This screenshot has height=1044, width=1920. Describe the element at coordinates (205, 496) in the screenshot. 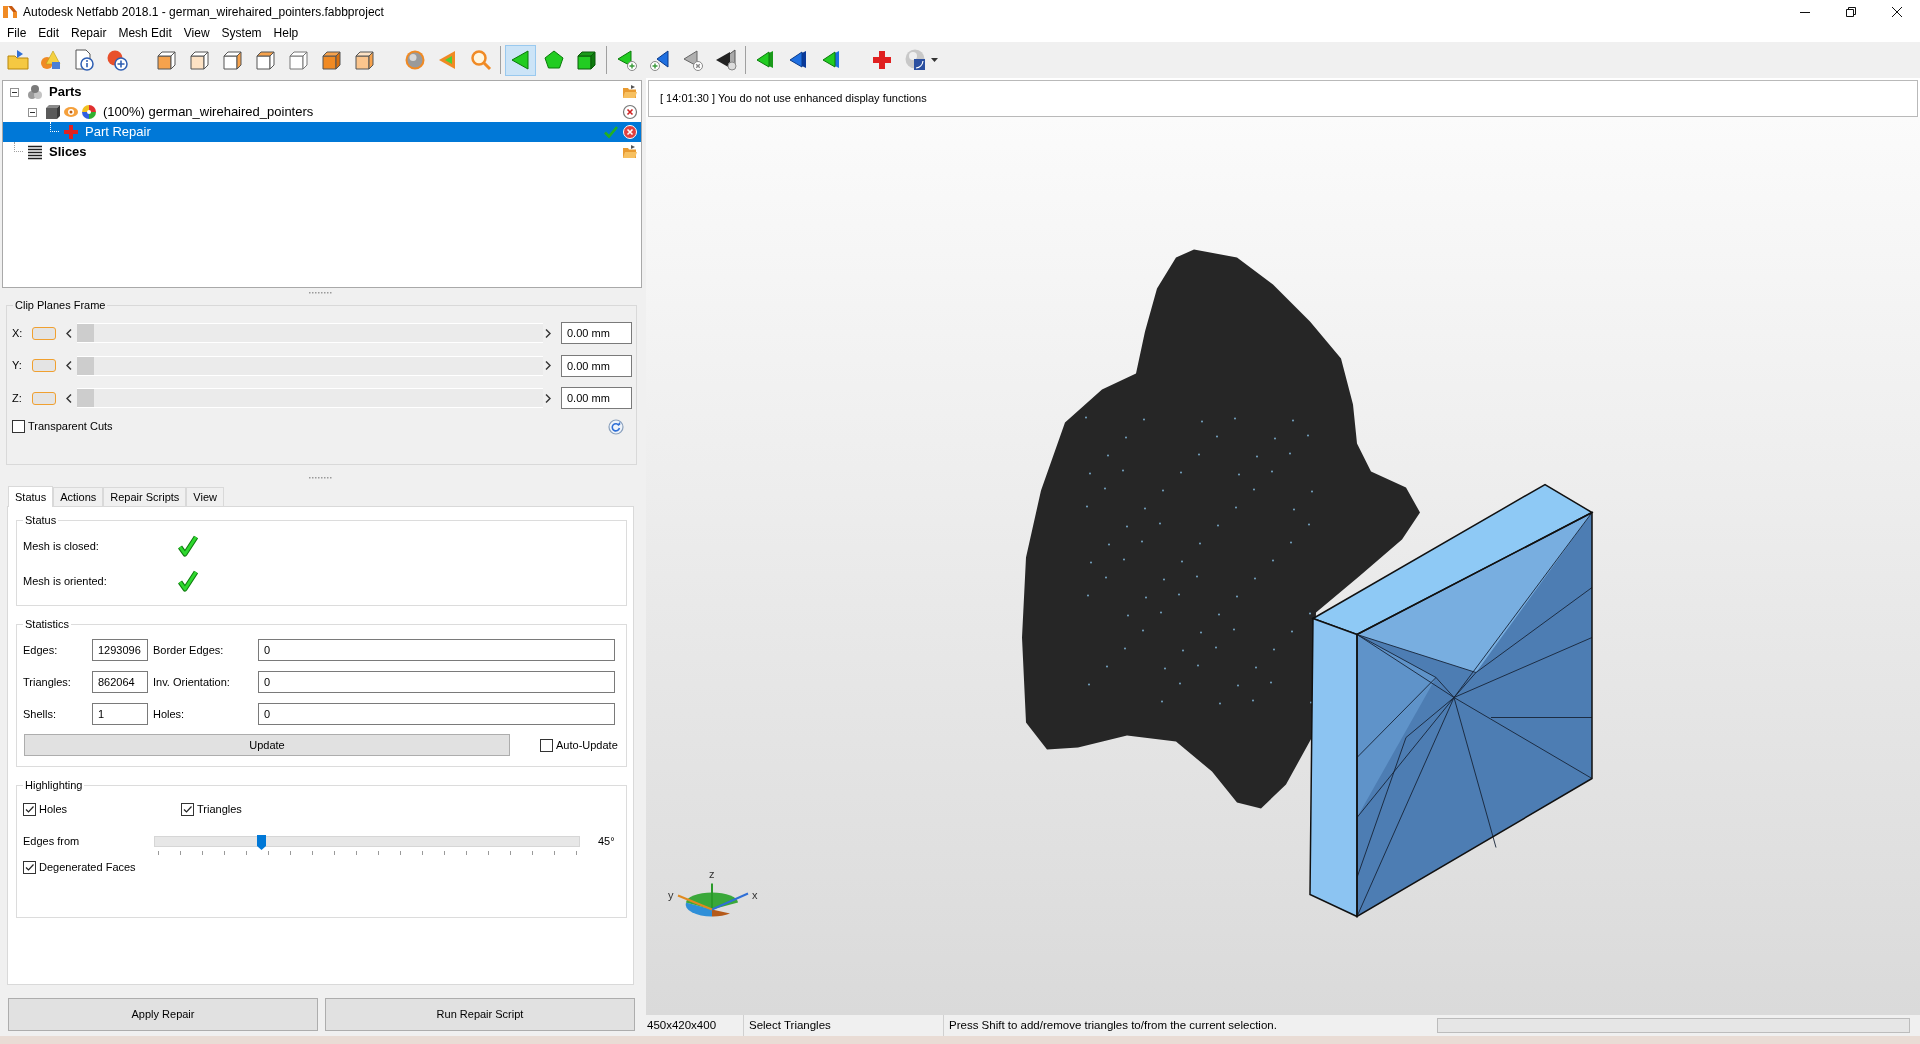

I see `tab: View` at that location.